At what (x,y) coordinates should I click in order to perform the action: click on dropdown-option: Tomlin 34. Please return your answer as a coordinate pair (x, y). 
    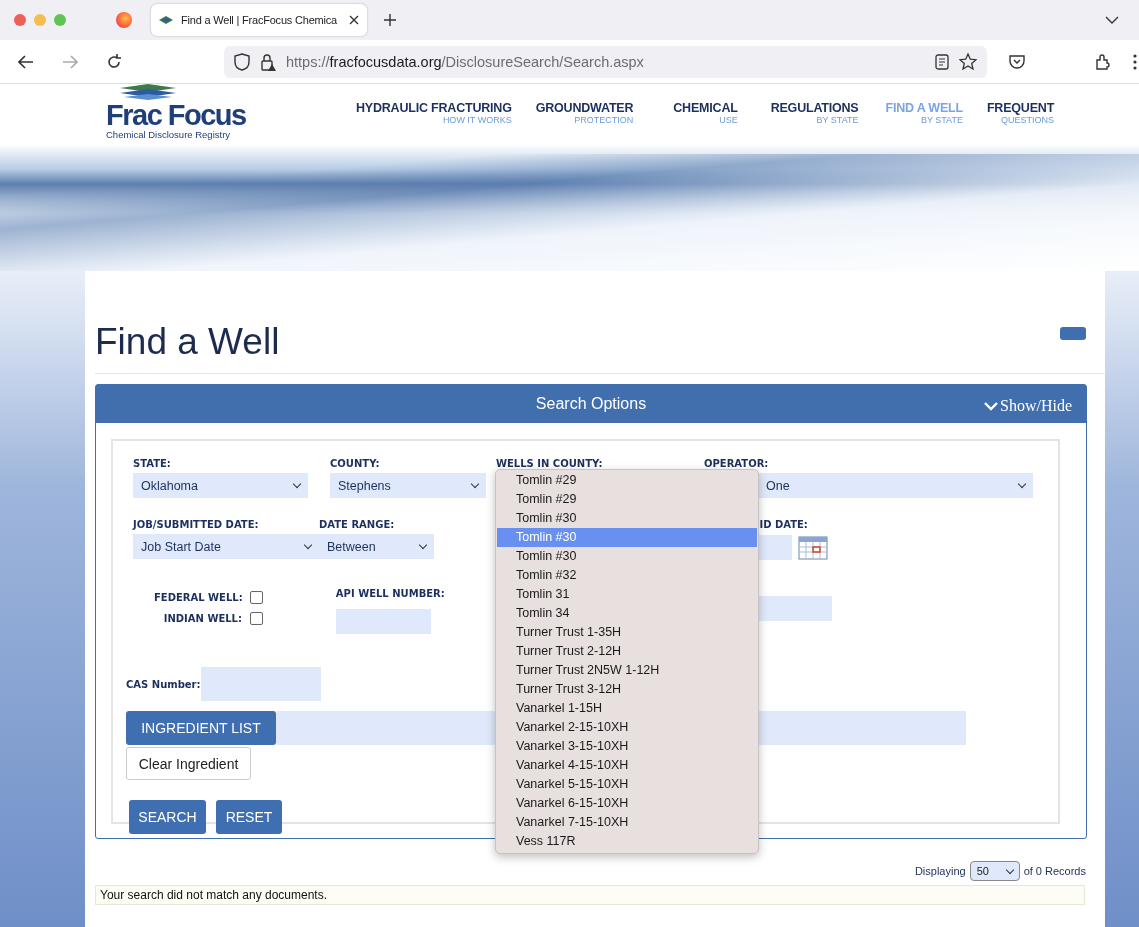
    Looking at the image, I should click on (627, 613).